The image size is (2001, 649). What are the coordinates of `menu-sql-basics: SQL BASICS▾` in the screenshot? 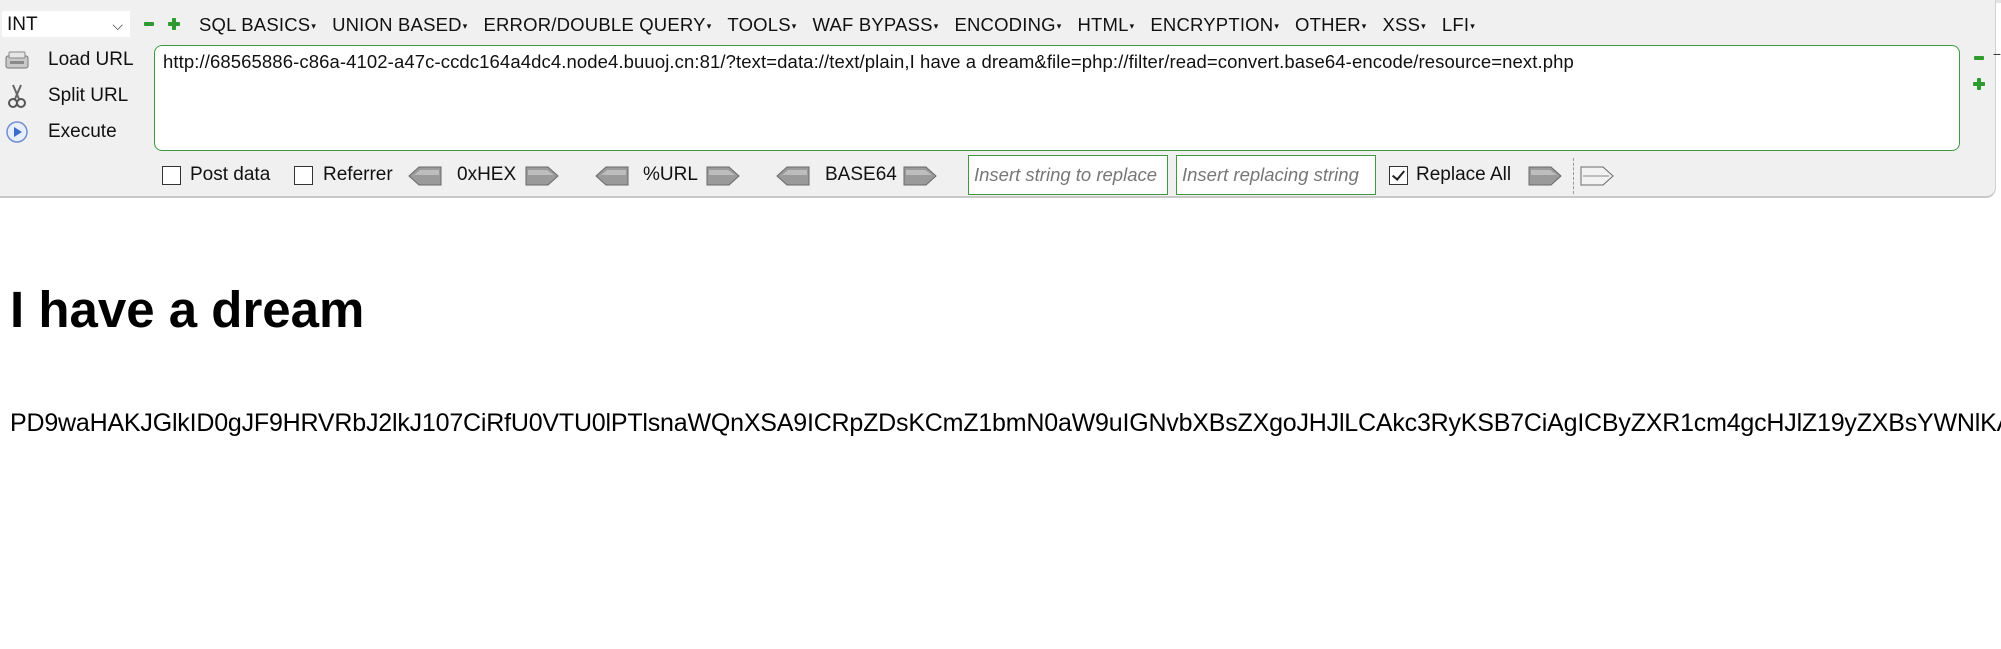 It's located at (257, 25).